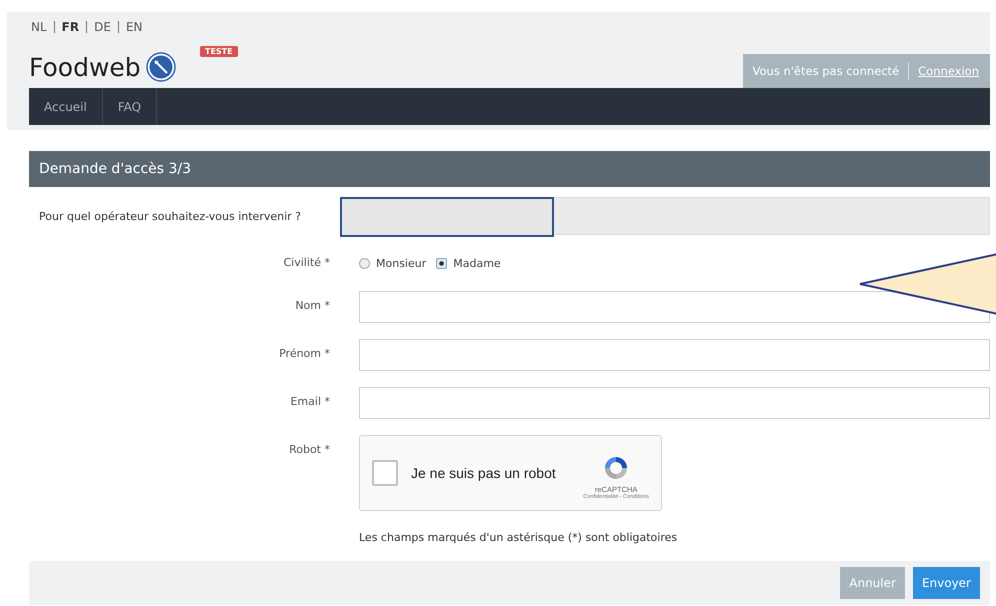 The image size is (996, 606). Describe the element at coordinates (312, 305) in the screenshot. I see `field-label: Nom *` at that location.